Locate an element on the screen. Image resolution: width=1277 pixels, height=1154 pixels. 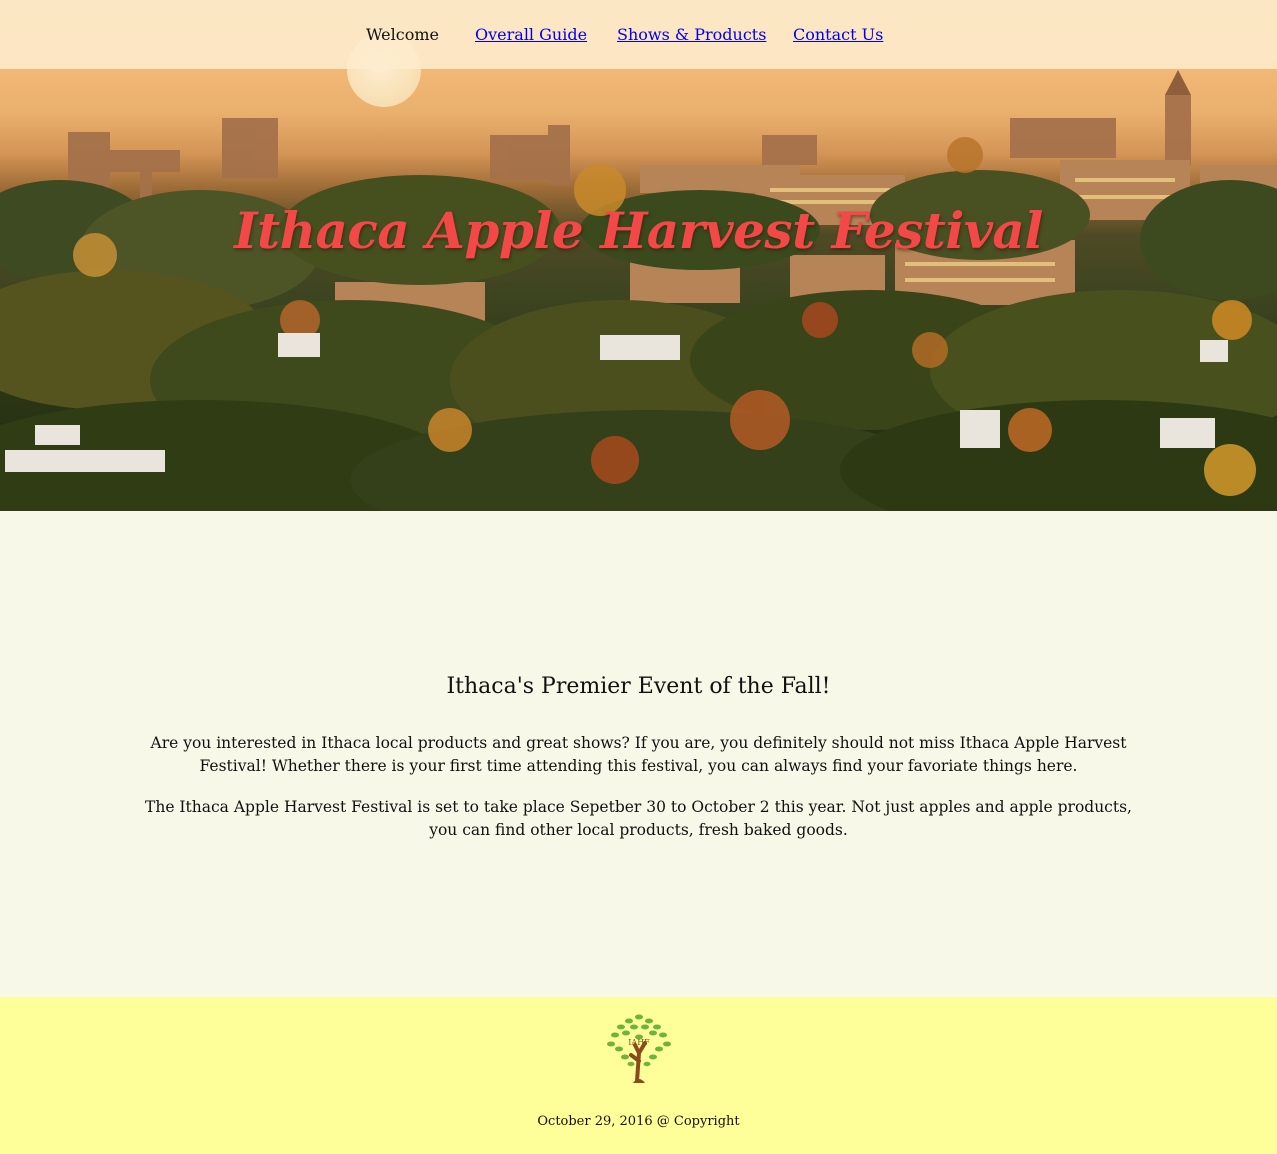
nav-link-contact-us: Contact Us is located at coordinates (838, 35).